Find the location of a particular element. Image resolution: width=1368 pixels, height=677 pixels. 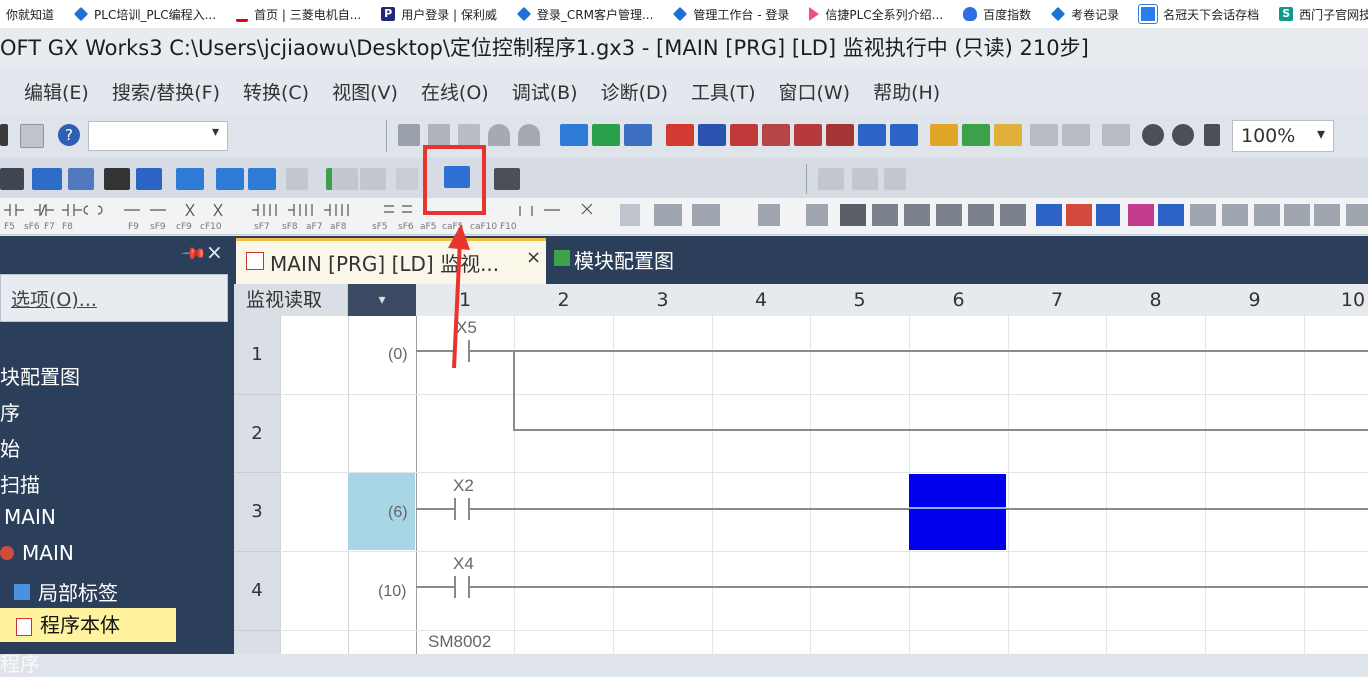

zoom-out-icon is located at coordinates (1183, 135).